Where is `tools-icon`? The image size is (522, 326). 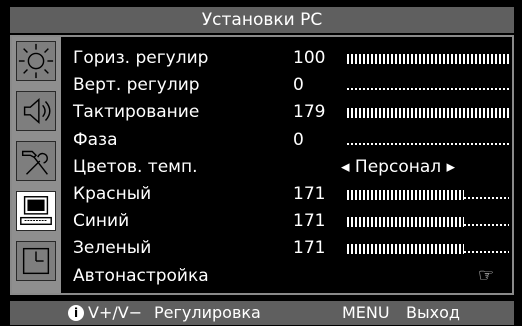
tools-icon is located at coordinates (36, 161).